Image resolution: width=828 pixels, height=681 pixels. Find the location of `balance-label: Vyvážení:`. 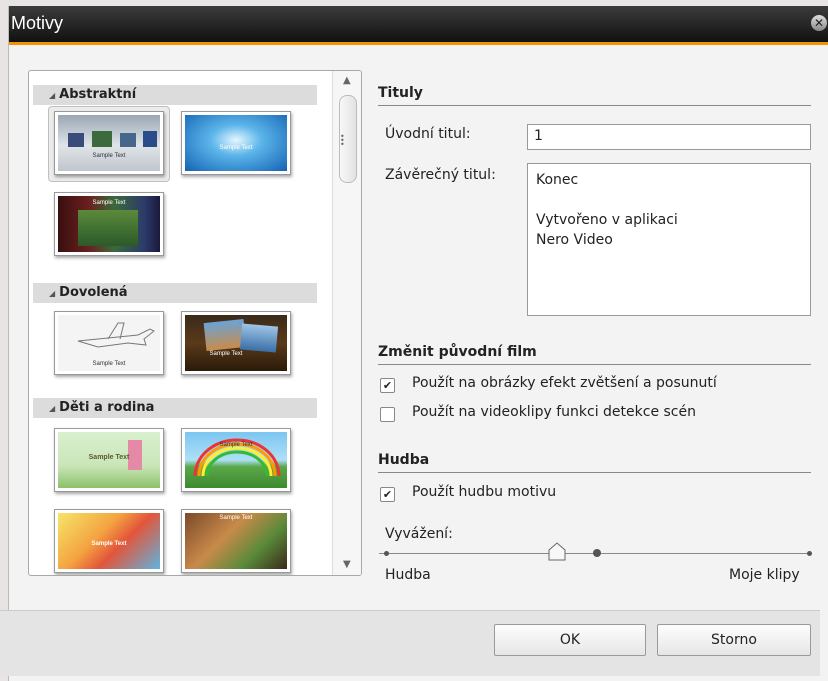

balance-label: Vyvážení: is located at coordinates (419, 534).